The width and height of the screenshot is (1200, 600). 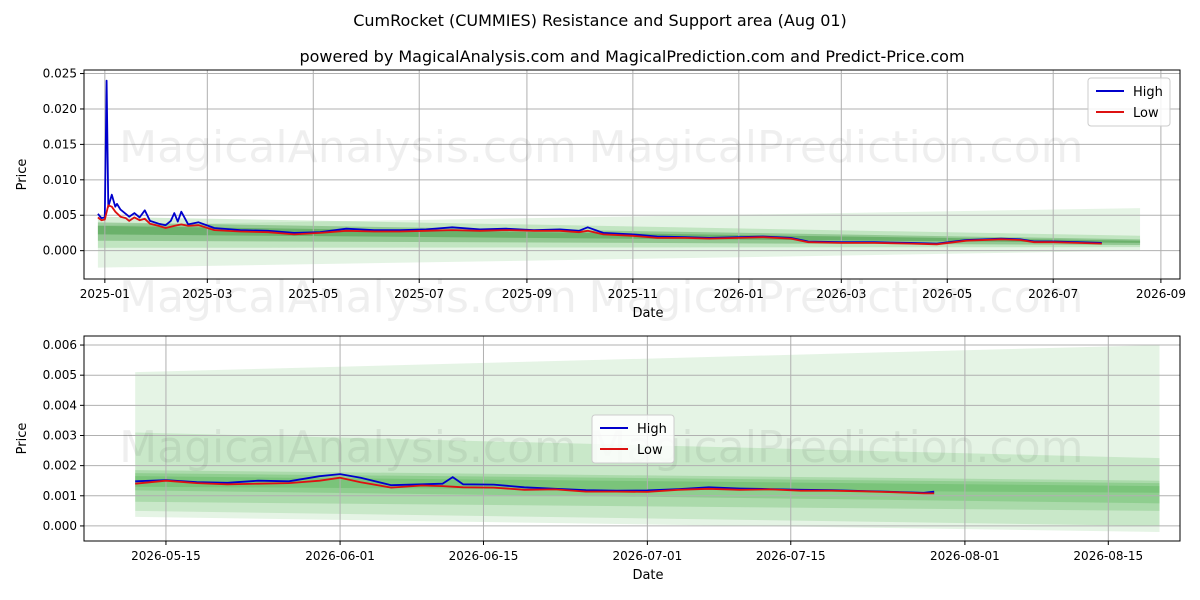 I want to click on x-tick-label: 2026-07, so click(x=1053, y=294).